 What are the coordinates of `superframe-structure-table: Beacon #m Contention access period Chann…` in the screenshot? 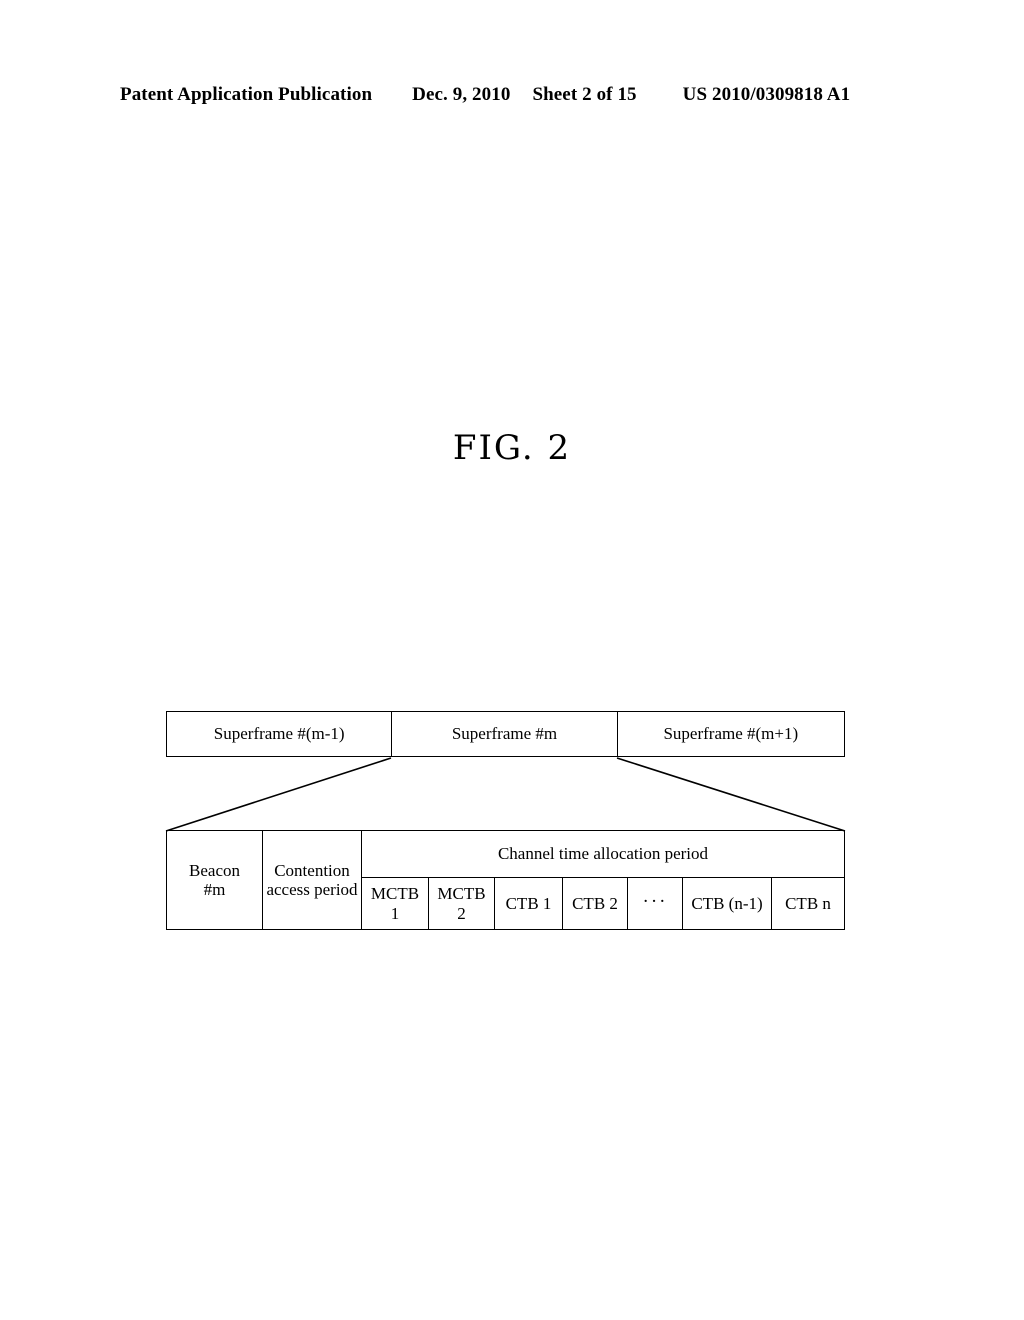 It's located at (505, 880).